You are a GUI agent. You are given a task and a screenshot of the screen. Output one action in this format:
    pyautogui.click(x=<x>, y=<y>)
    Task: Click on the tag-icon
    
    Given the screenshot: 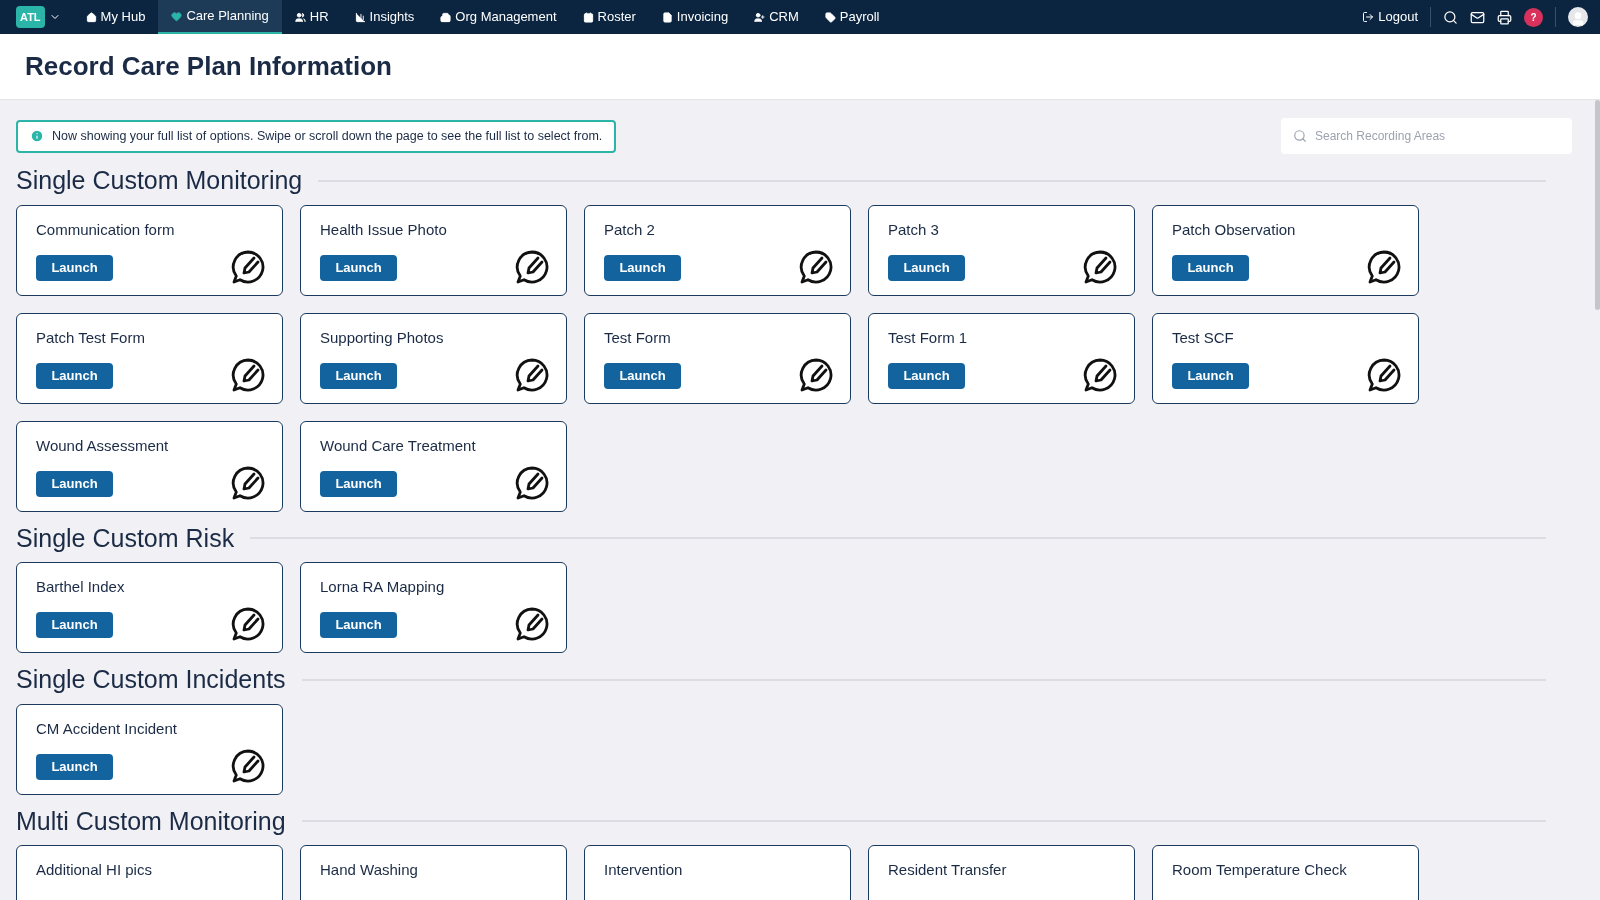 What is the action you would take?
    pyautogui.click(x=830, y=17)
    